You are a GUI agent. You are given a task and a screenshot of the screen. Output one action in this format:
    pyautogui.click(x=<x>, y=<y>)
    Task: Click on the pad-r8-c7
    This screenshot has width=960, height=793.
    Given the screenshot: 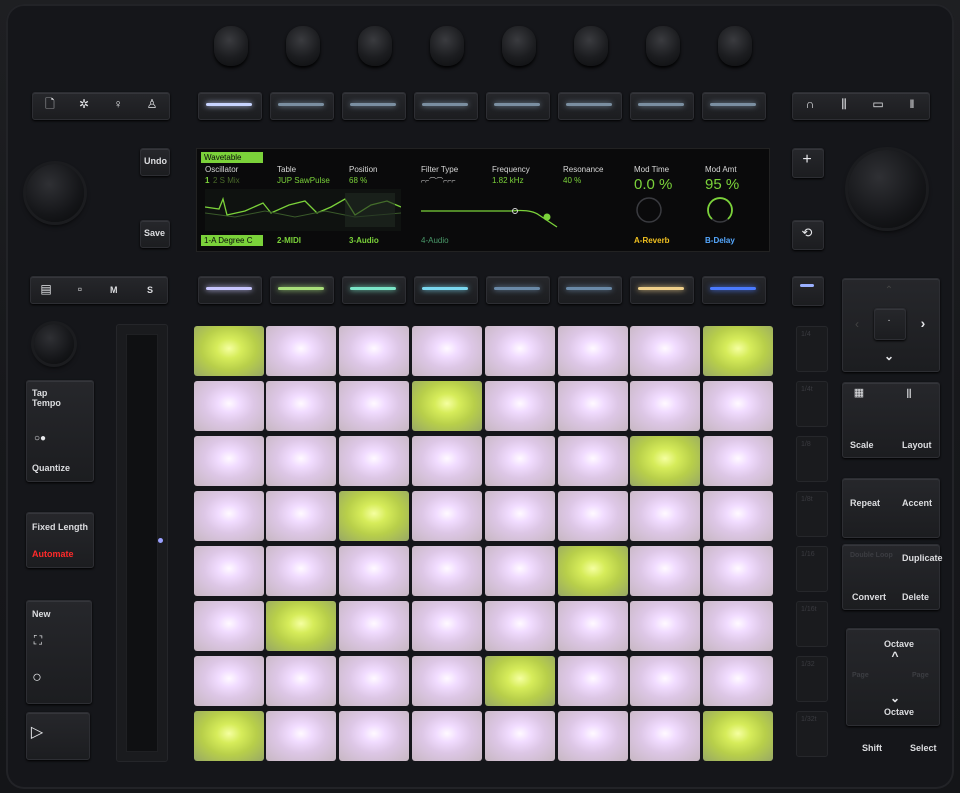 What is the action you would take?
    pyautogui.click(x=665, y=736)
    